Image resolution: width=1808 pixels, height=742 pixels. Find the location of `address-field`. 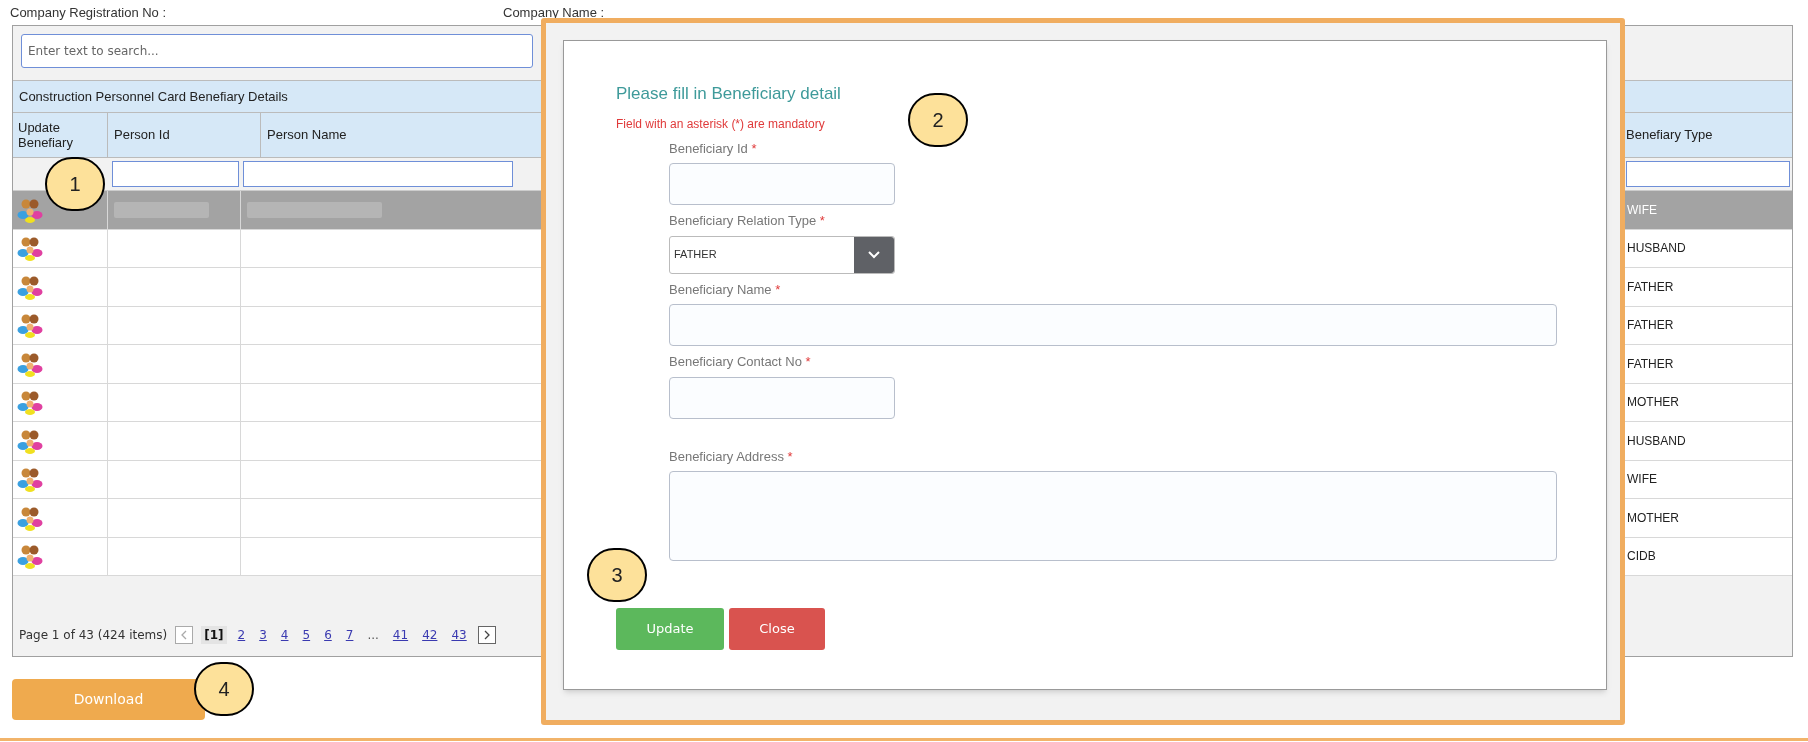

address-field is located at coordinates (1113, 516).